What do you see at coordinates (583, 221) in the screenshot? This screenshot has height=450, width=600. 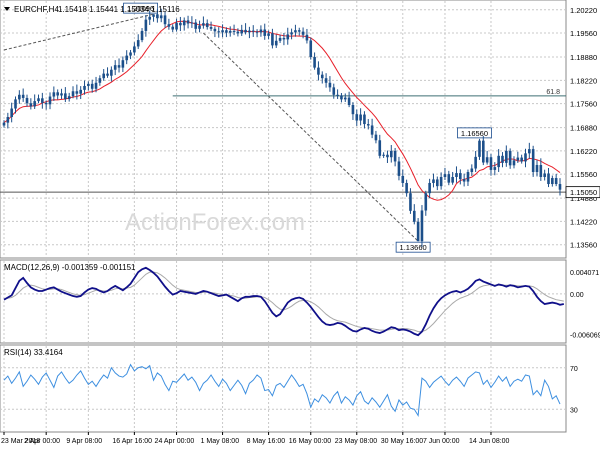 I see `price-tick-label: 1.14220` at bounding box center [583, 221].